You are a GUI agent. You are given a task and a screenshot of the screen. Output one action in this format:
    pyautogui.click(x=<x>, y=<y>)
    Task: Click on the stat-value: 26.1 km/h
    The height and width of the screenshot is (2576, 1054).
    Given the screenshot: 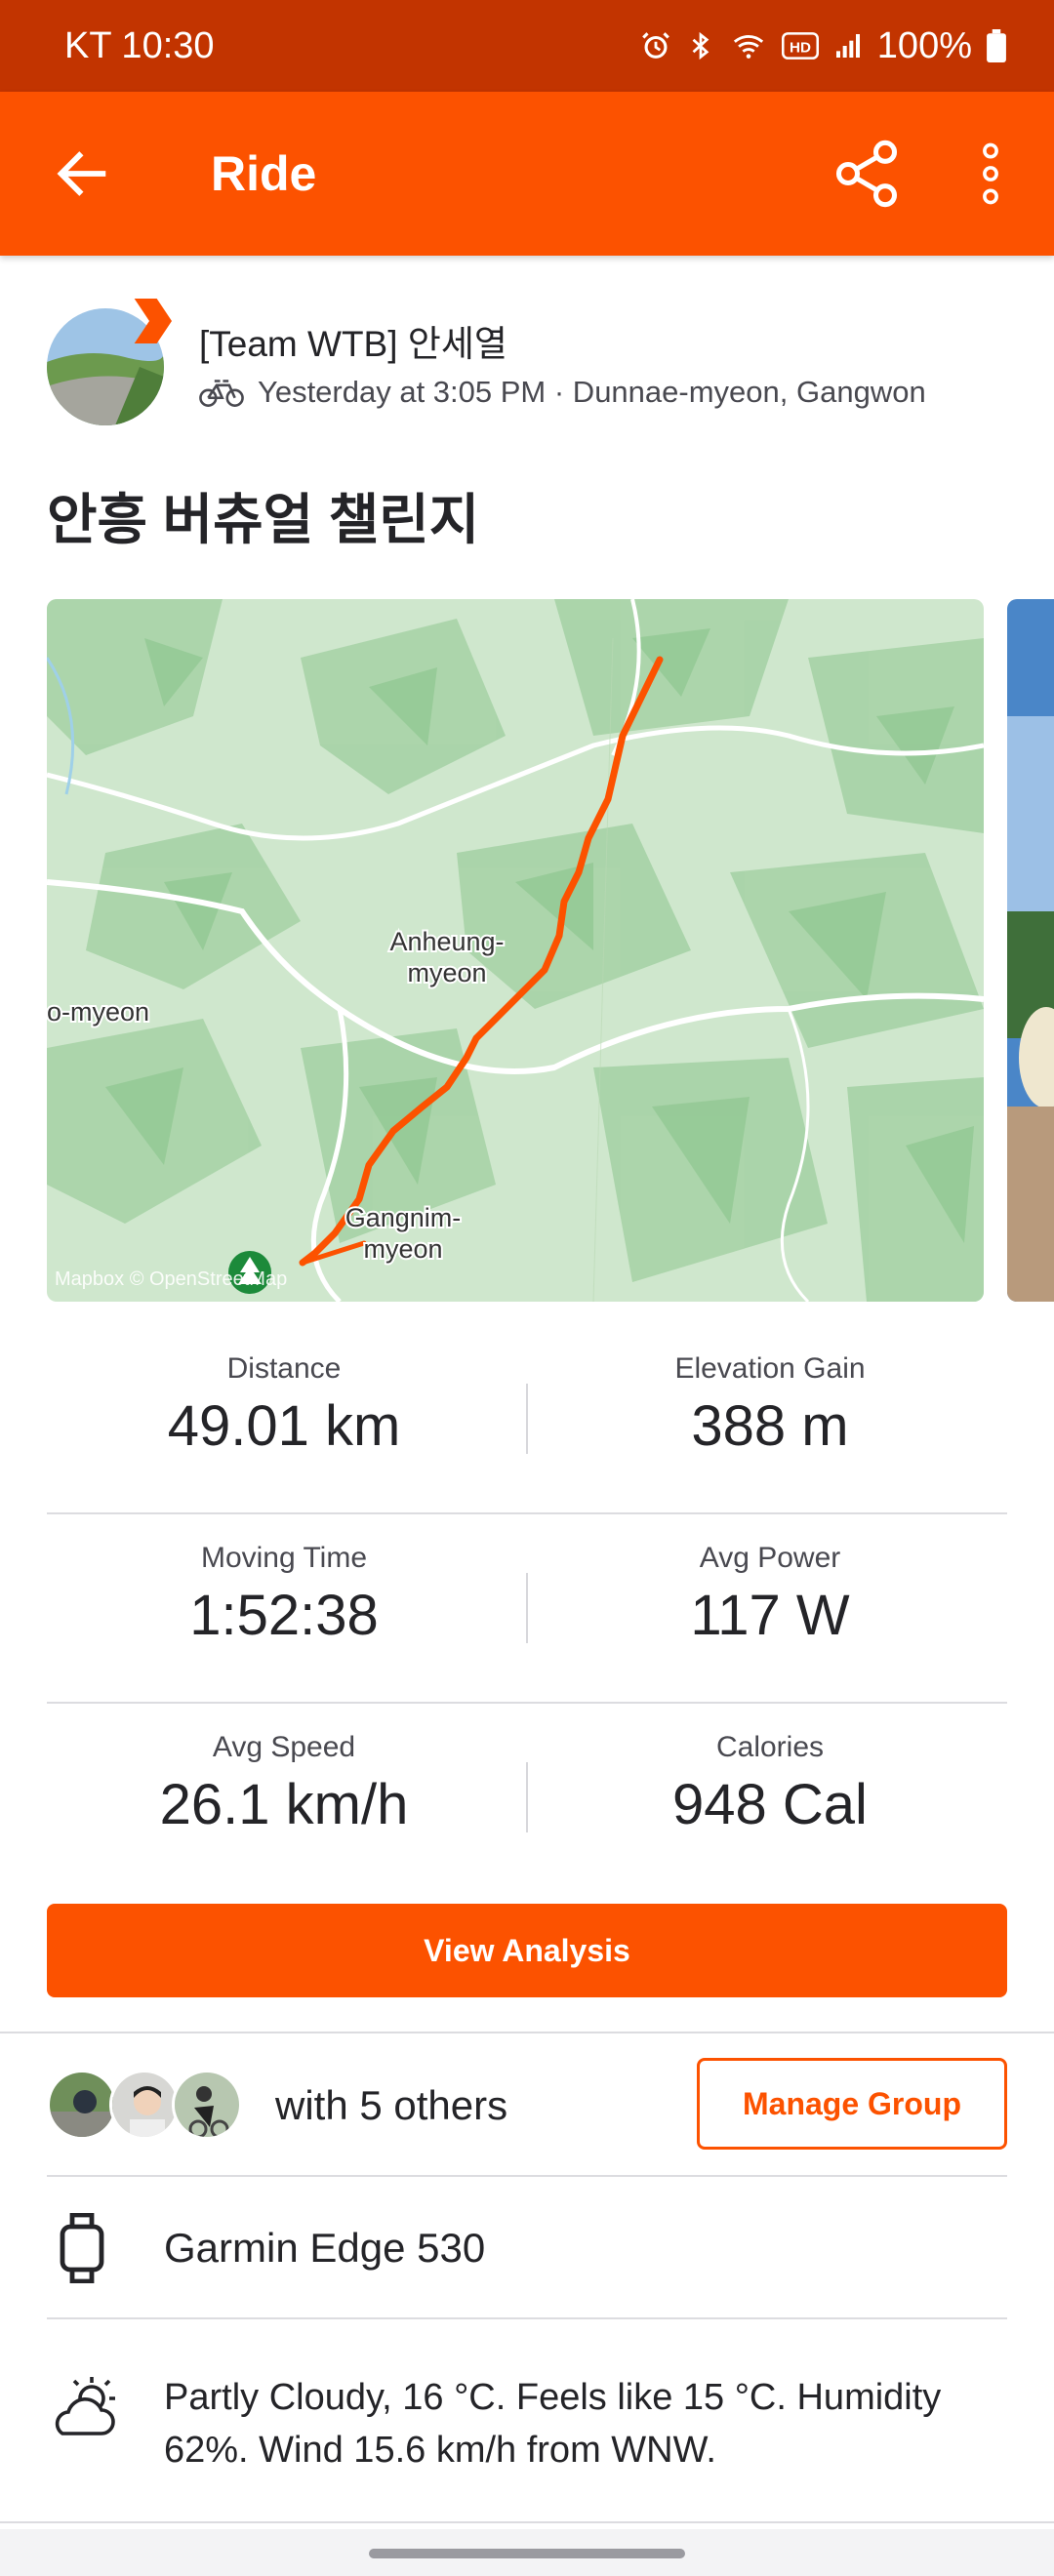 What is the action you would take?
    pyautogui.click(x=284, y=1804)
    